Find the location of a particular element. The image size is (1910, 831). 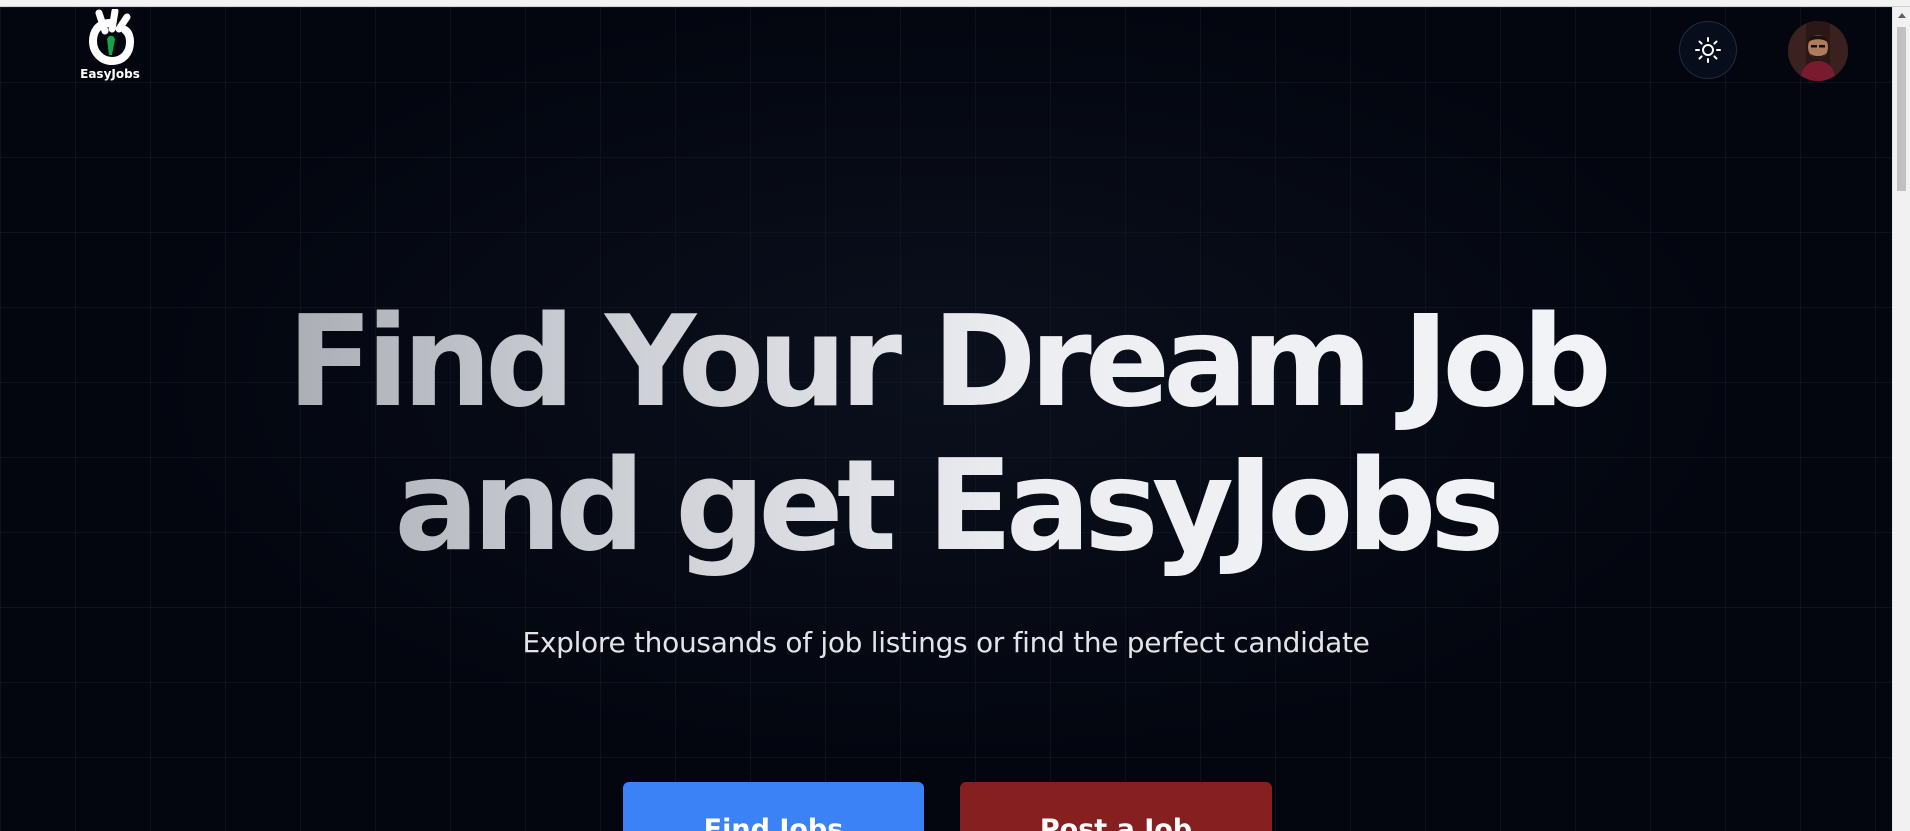

scroll-up-arrow-icon is located at coordinates (1901, 15).